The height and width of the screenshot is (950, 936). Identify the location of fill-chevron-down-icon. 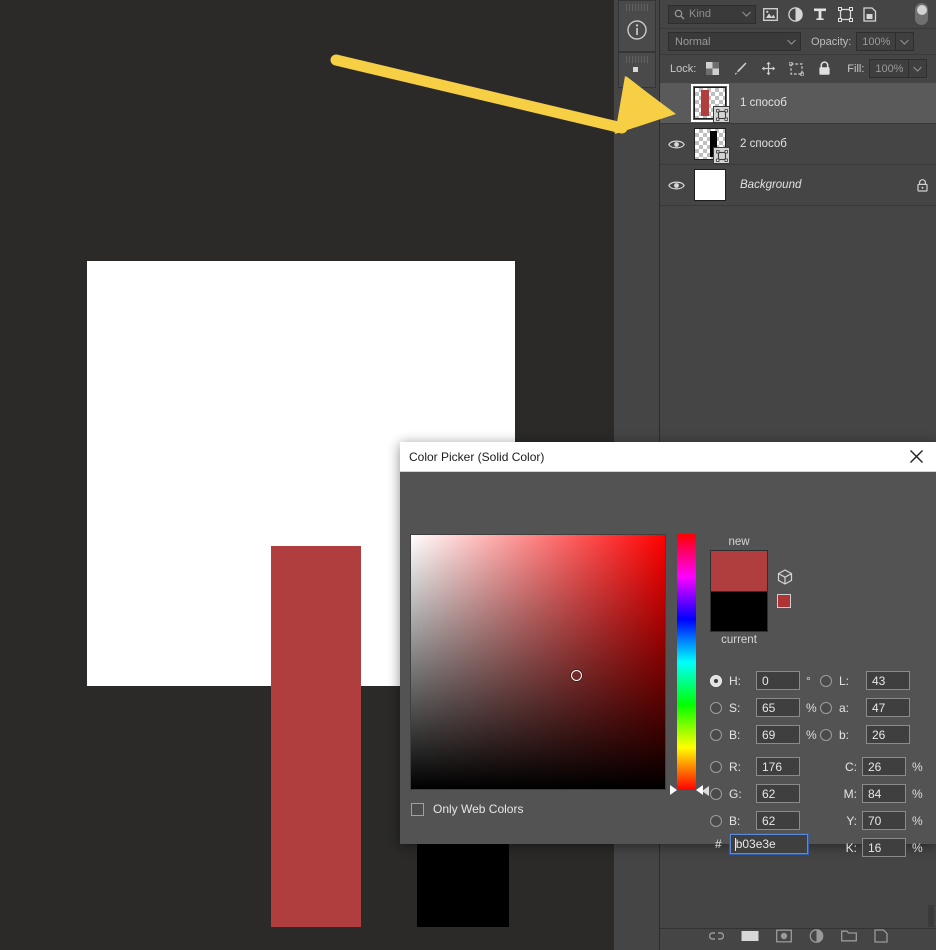
(918, 68).